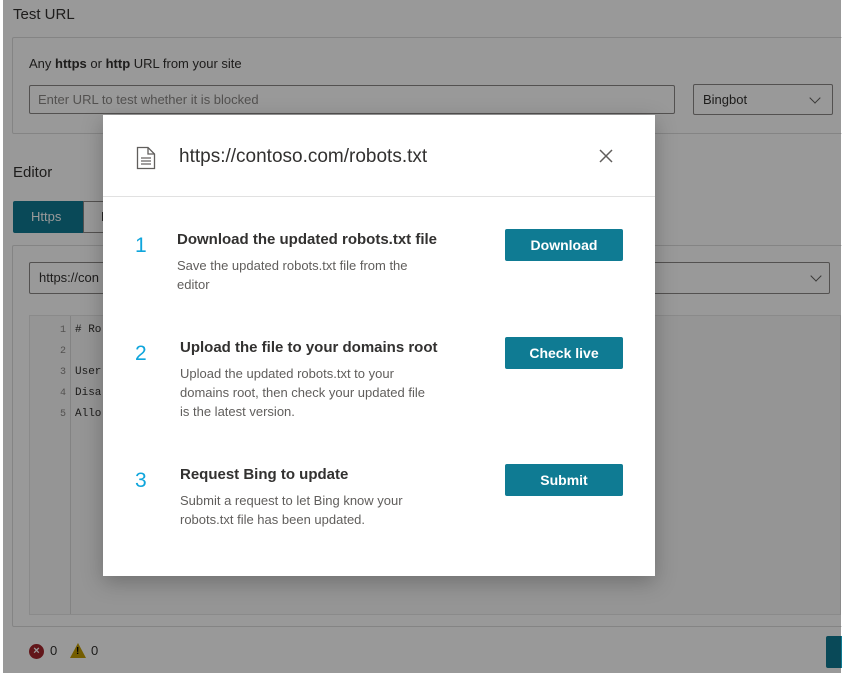 The image size is (842, 677). What do you see at coordinates (309, 347) in the screenshot?
I see `step-title: Upload the file to your domains root` at bounding box center [309, 347].